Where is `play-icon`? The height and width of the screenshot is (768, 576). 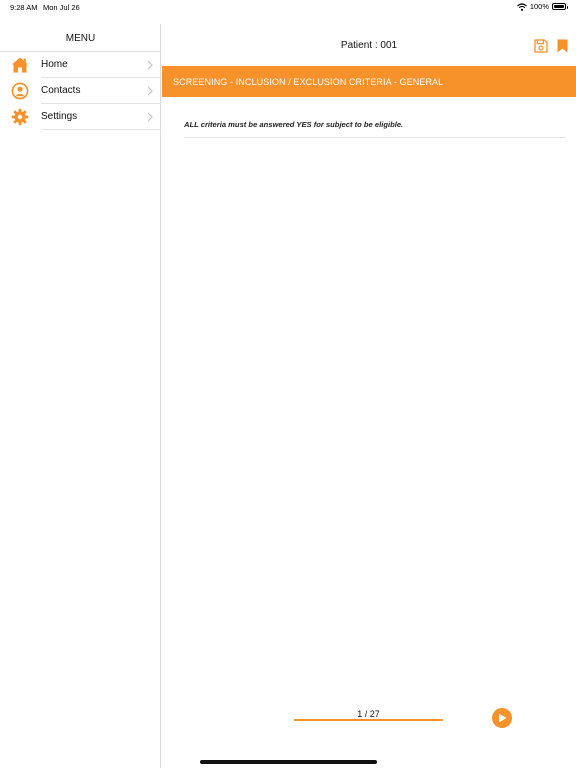 play-icon is located at coordinates (503, 718).